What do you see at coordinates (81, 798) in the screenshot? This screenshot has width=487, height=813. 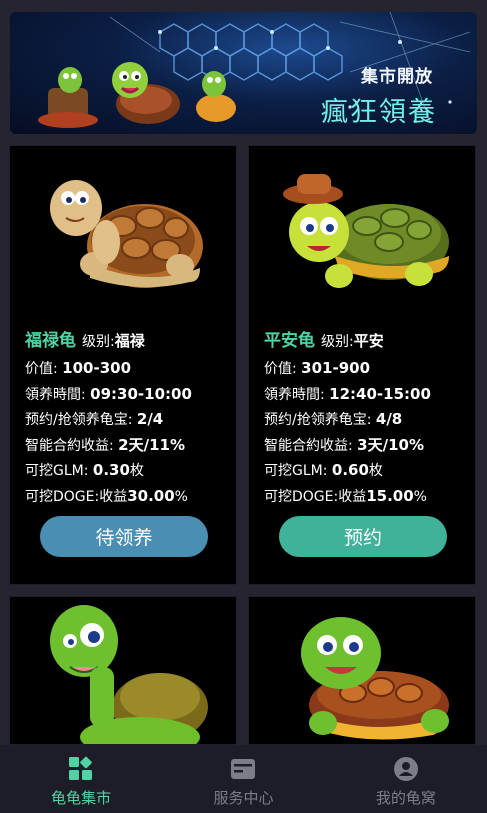 I see `tab-label: 龟龟集市` at bounding box center [81, 798].